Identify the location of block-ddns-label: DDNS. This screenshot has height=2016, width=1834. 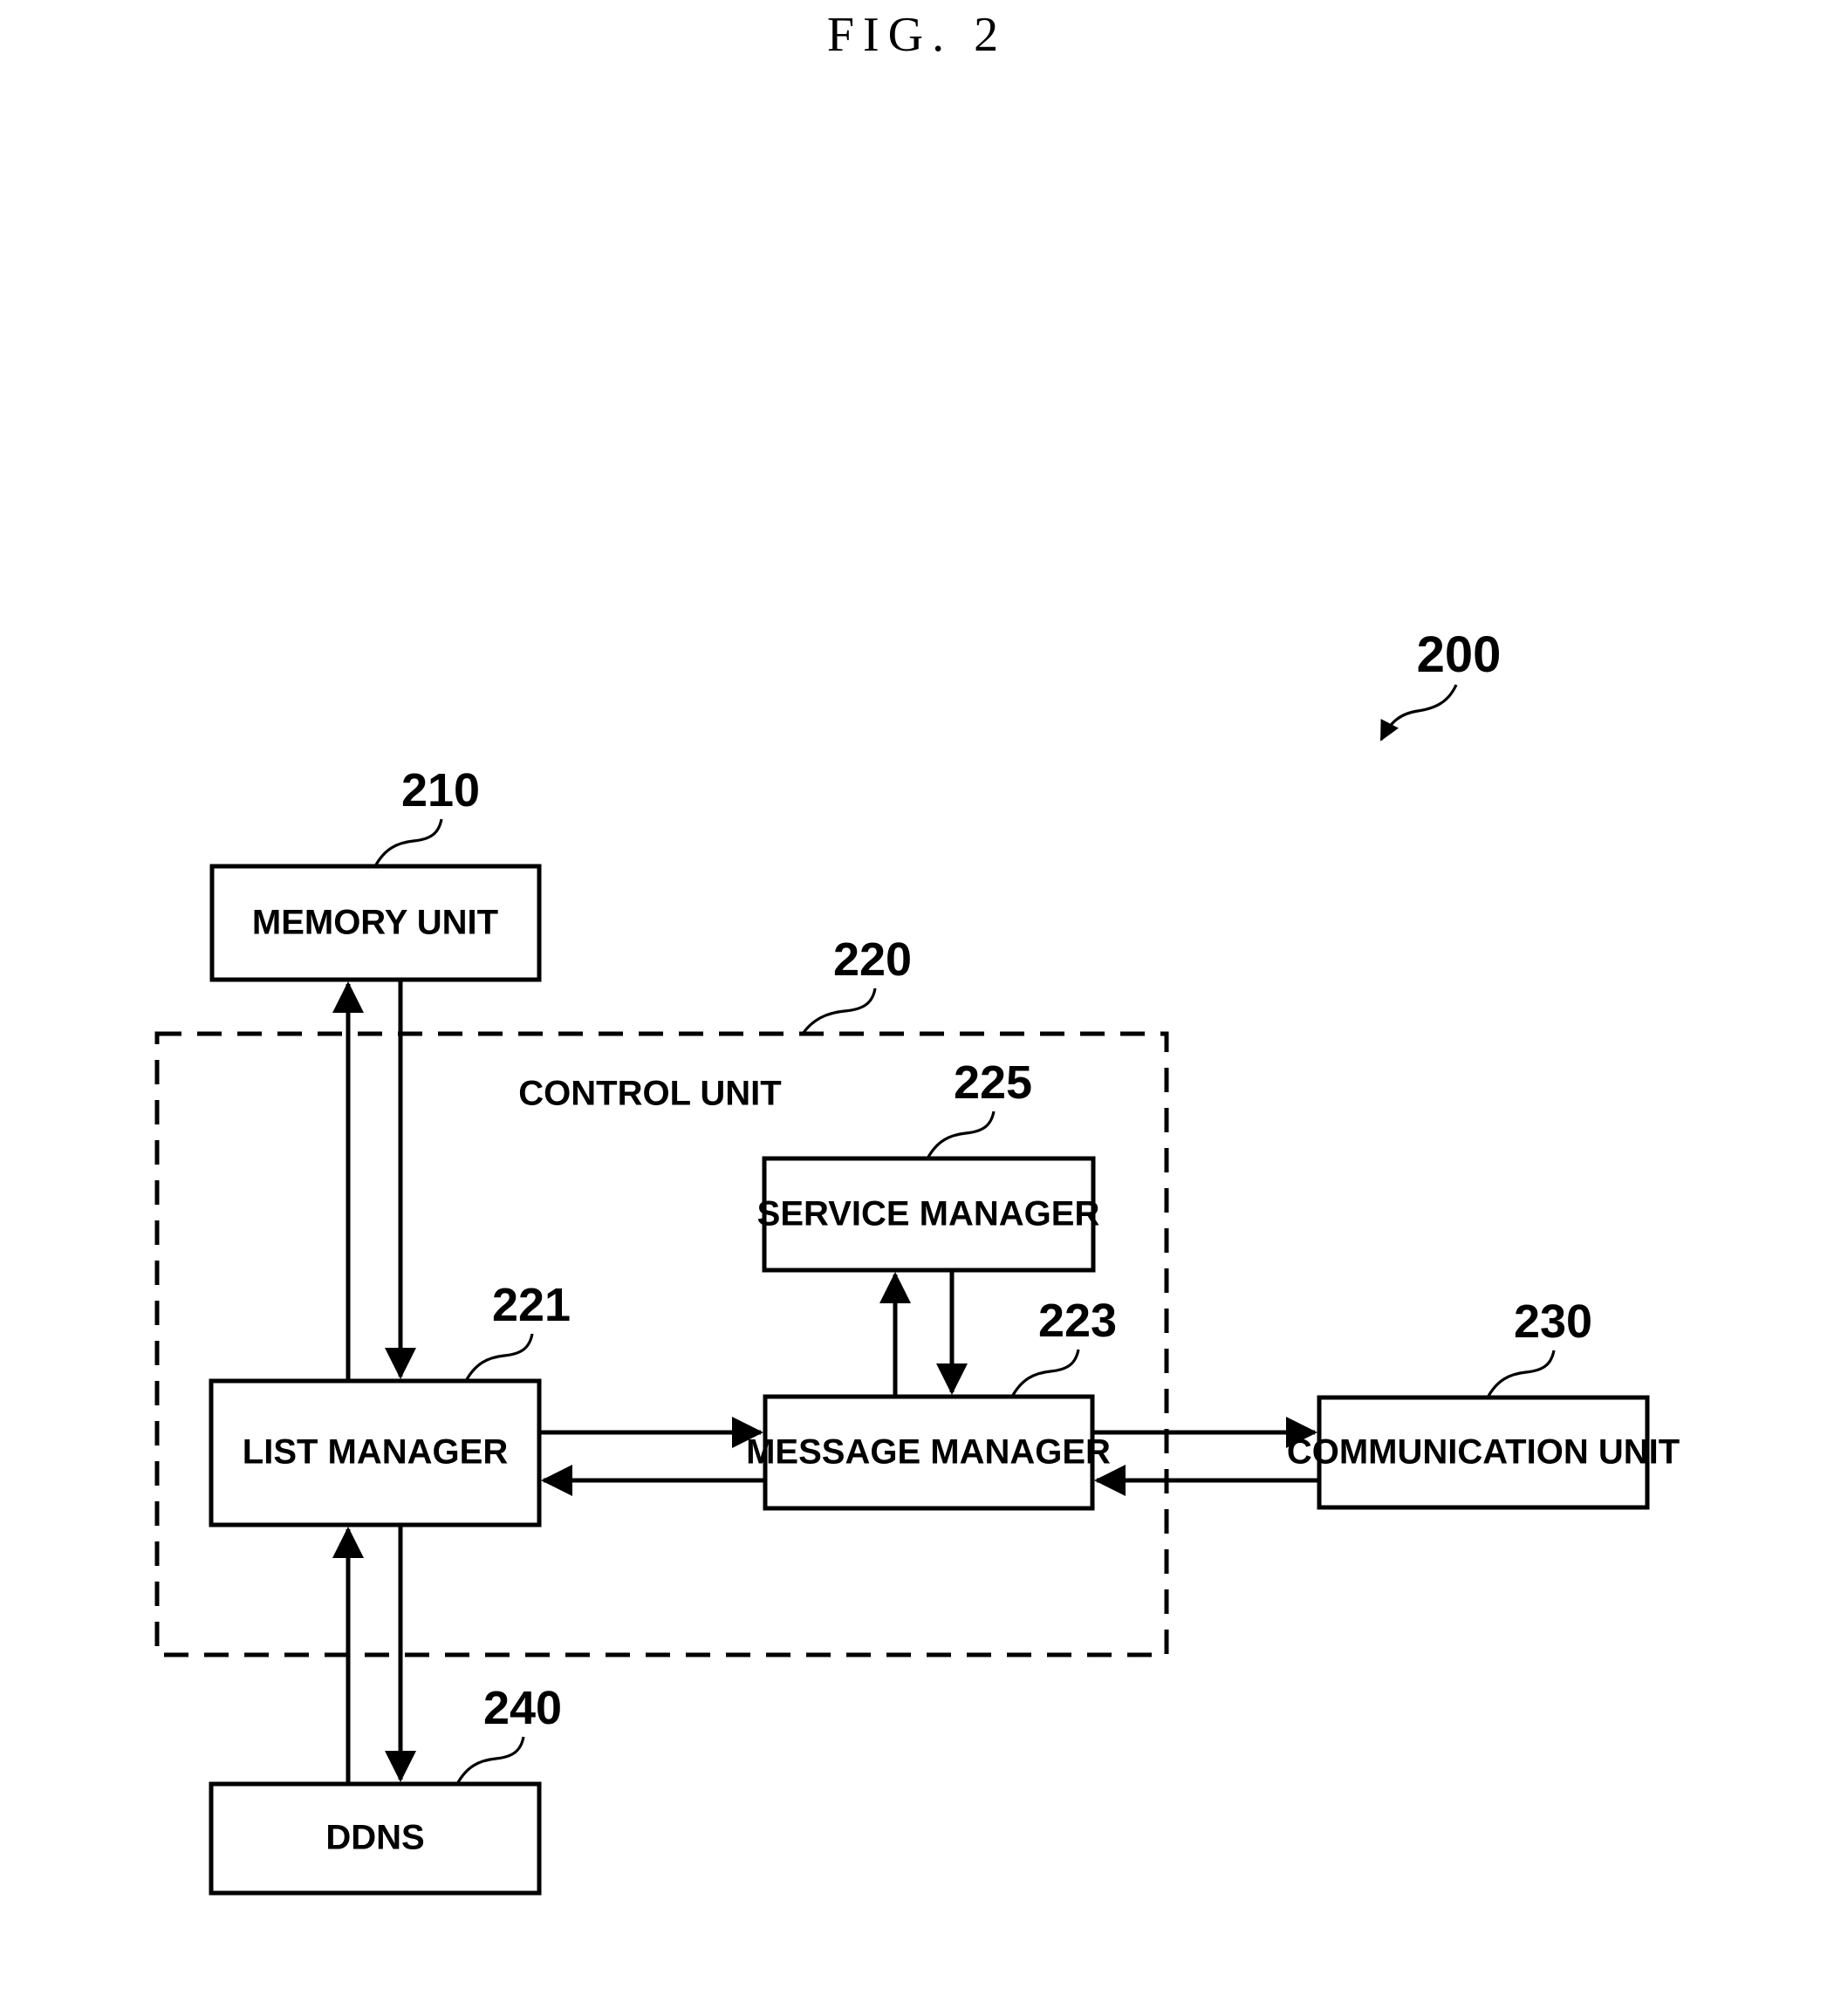
(374, 1838).